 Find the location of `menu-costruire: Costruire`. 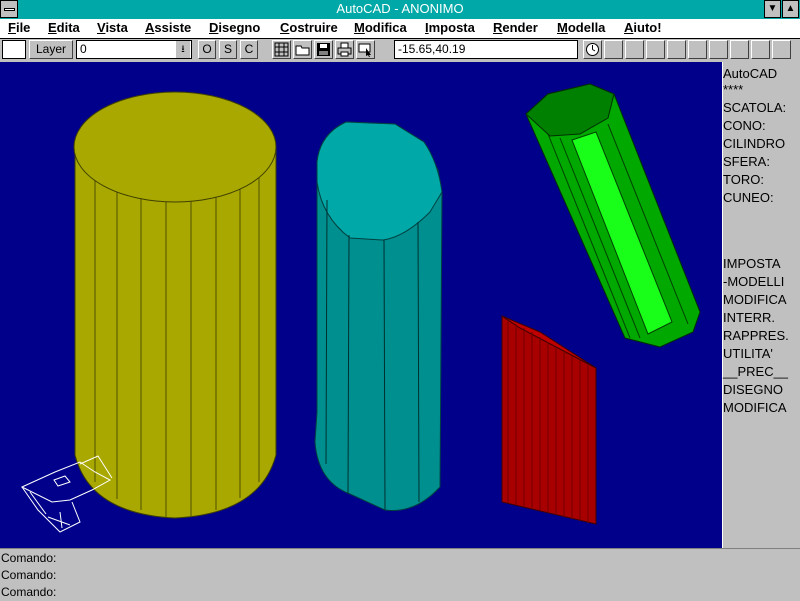

menu-costruire: Costruire is located at coordinates (309, 27).